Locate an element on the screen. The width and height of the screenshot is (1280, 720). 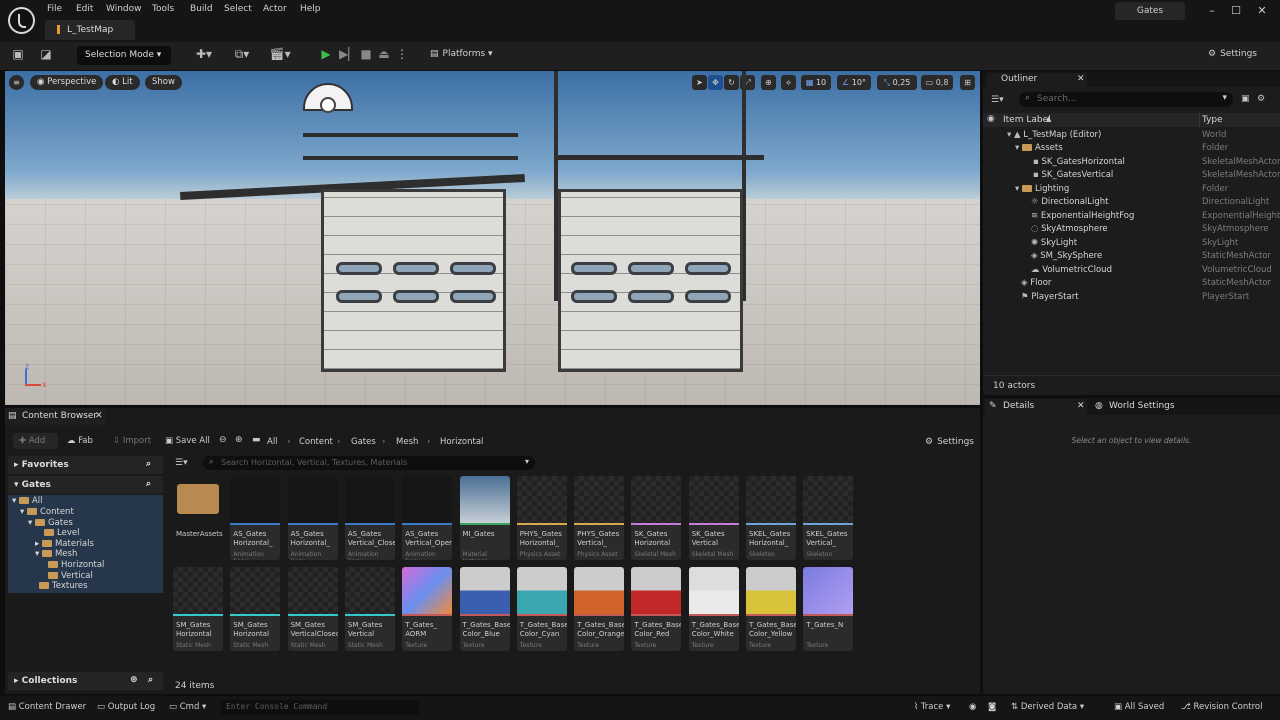
output-log-button: ▭ Output Log is located at coordinates (126, 707).